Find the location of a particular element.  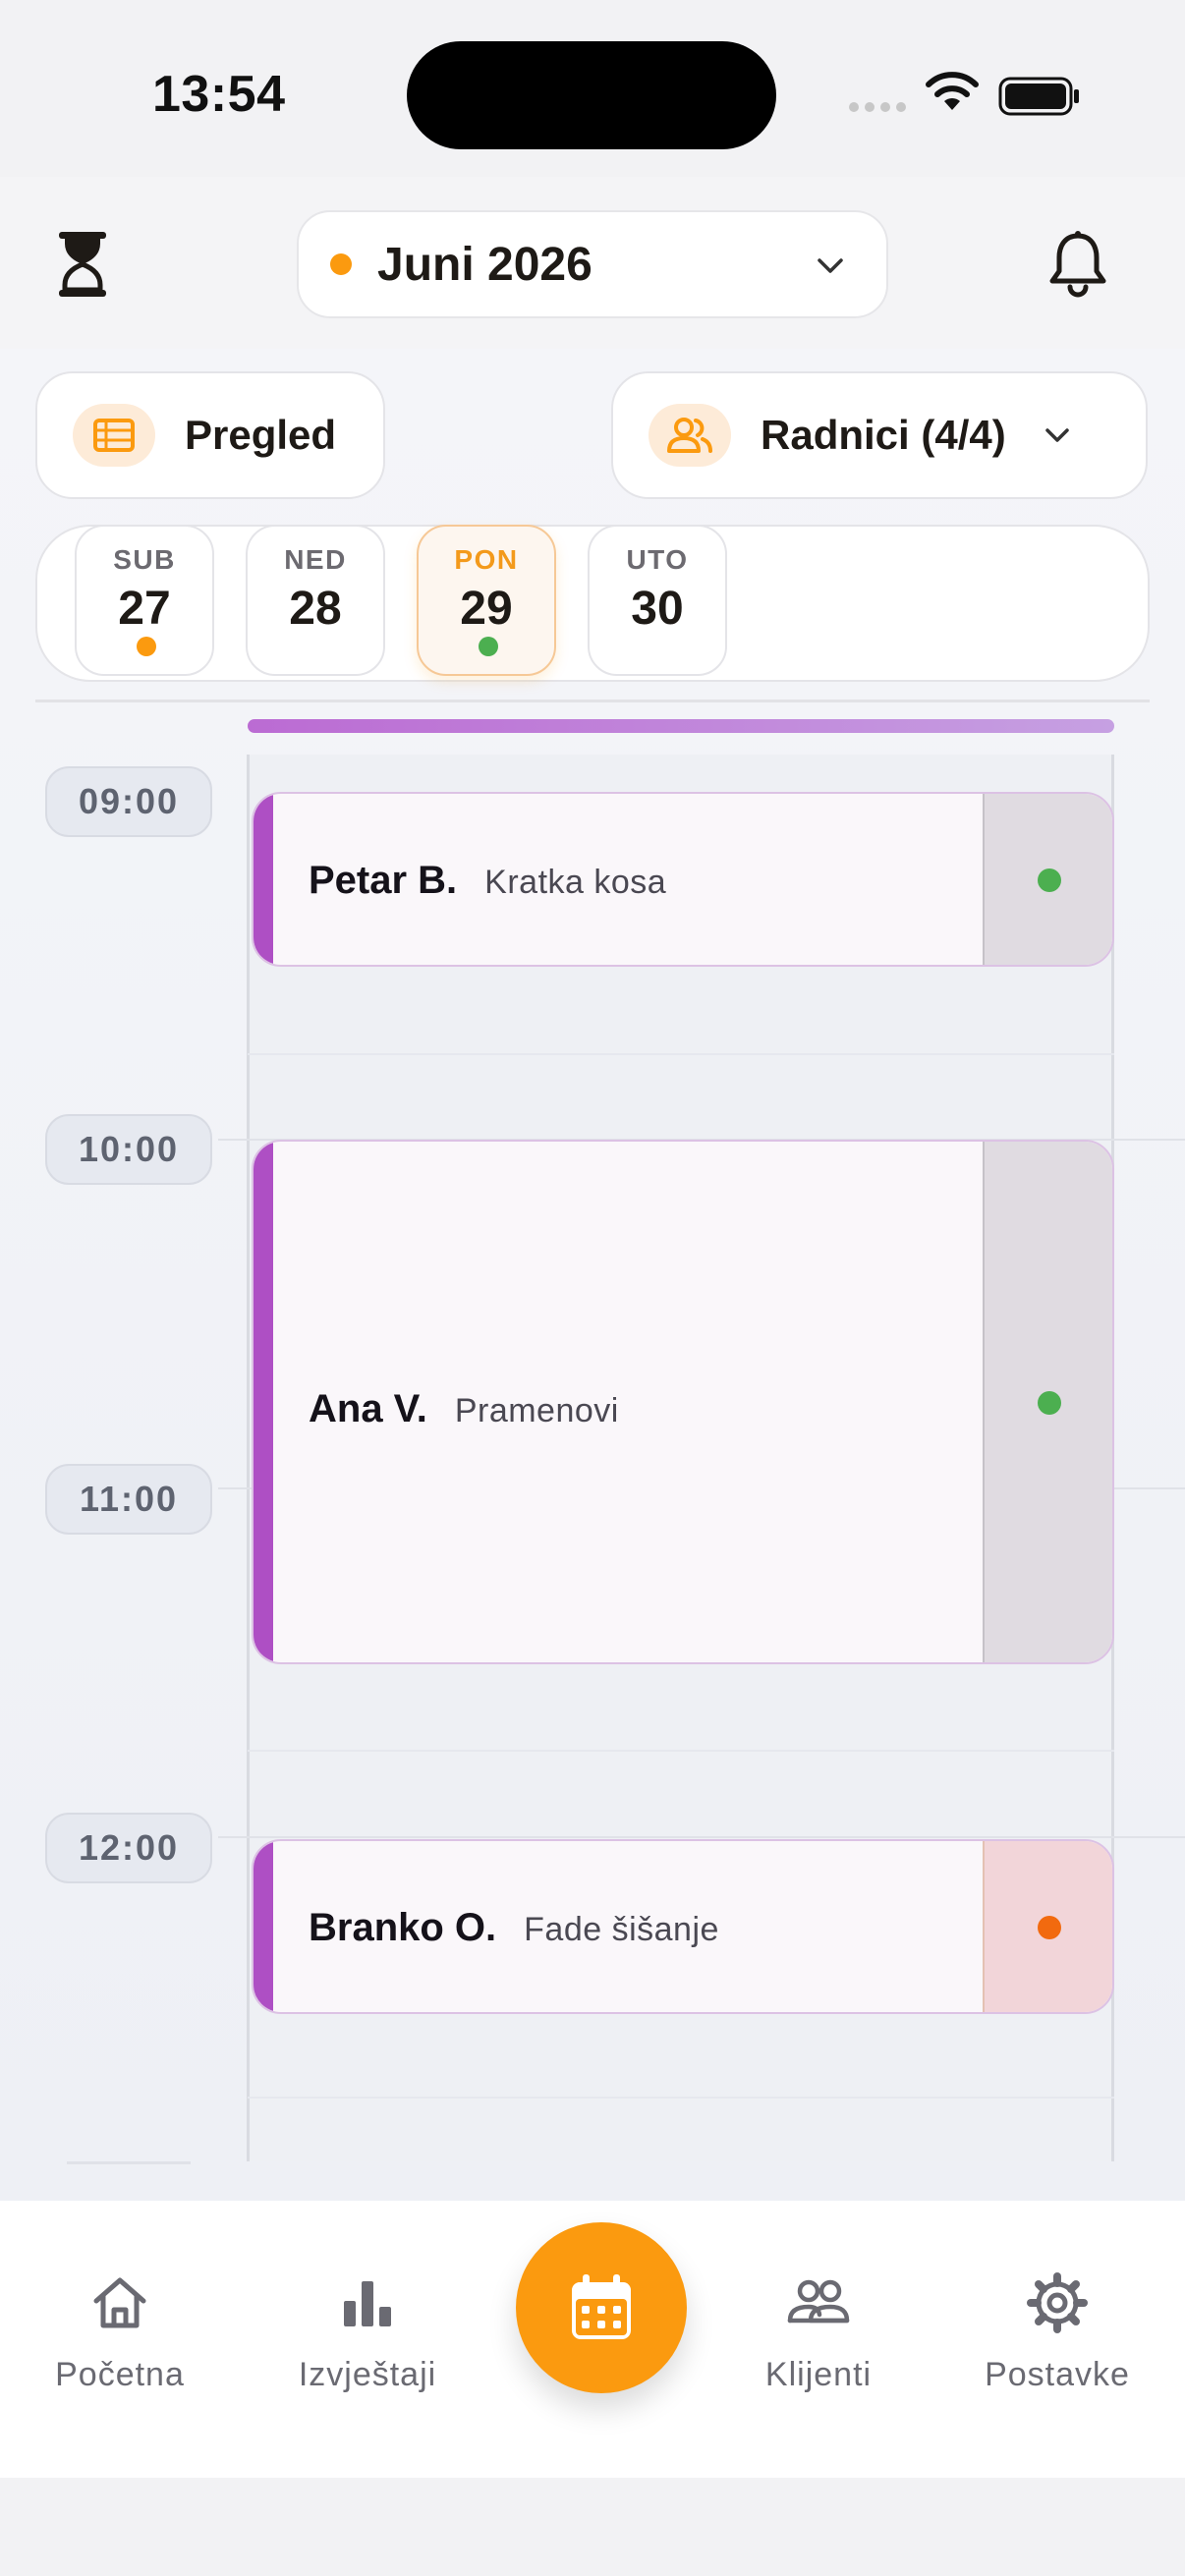

client-name: Petar B. is located at coordinates (384, 880).